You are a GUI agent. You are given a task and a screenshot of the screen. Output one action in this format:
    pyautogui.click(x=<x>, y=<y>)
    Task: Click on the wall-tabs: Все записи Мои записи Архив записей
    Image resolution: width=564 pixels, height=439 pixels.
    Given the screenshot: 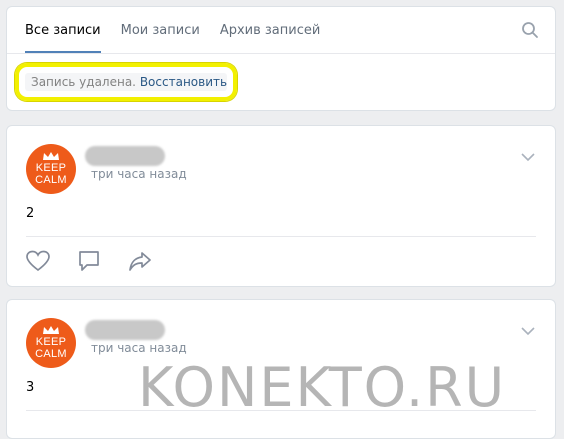 What is the action you would take?
    pyautogui.click(x=182, y=30)
    